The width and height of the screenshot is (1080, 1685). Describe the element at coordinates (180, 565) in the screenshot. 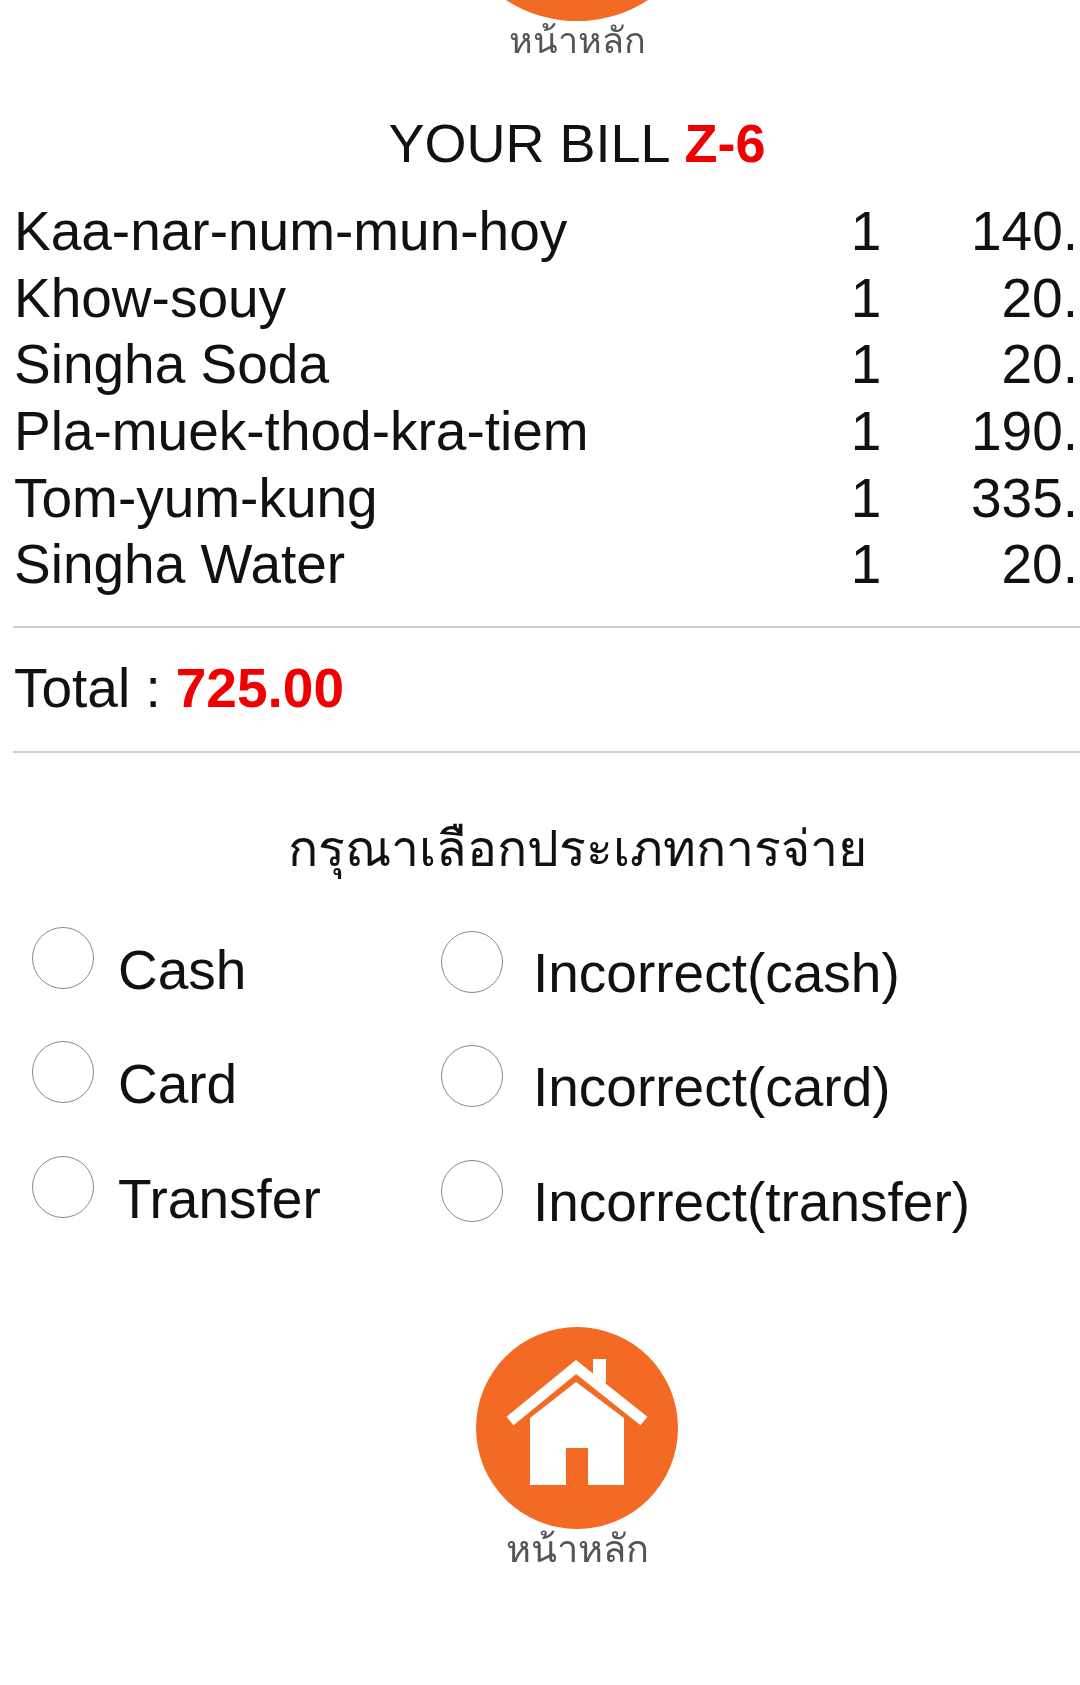

I see `item-name: Singha Water` at that location.